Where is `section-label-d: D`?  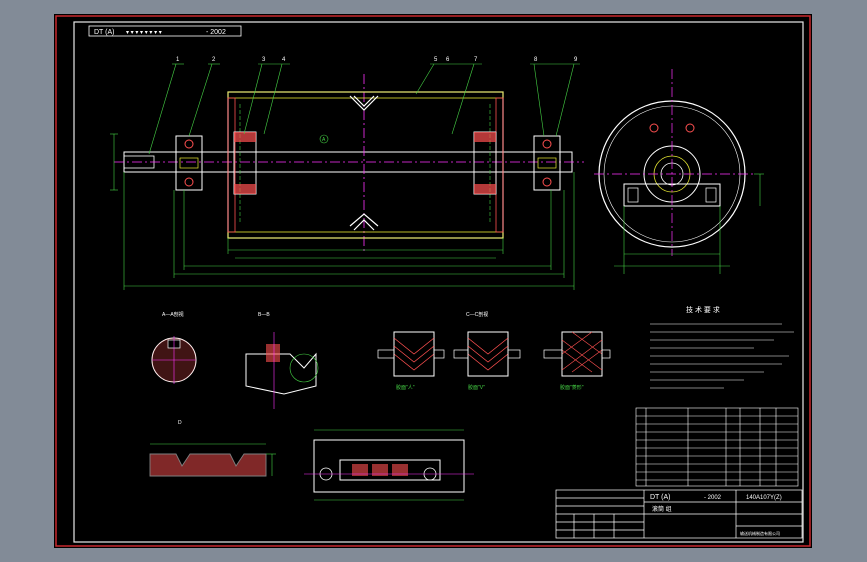 section-label-d: D is located at coordinates (180, 423).